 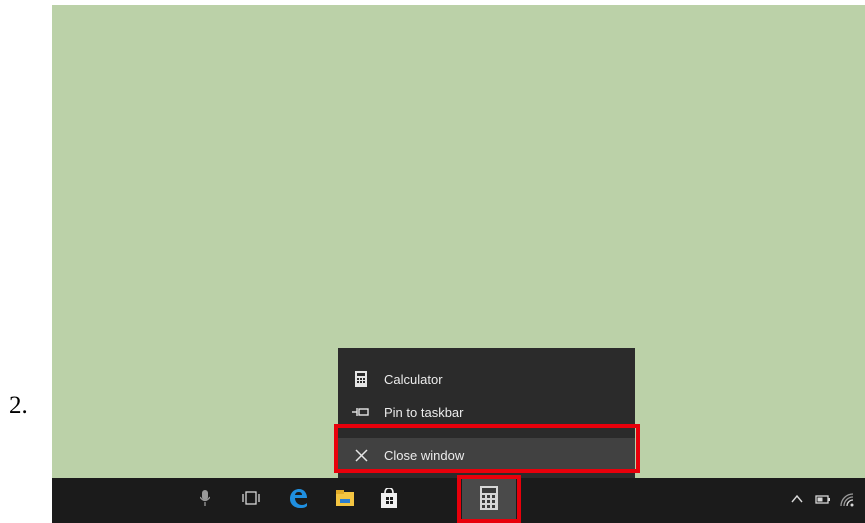 What do you see at coordinates (847, 502) in the screenshot?
I see `wifi-icon` at bounding box center [847, 502].